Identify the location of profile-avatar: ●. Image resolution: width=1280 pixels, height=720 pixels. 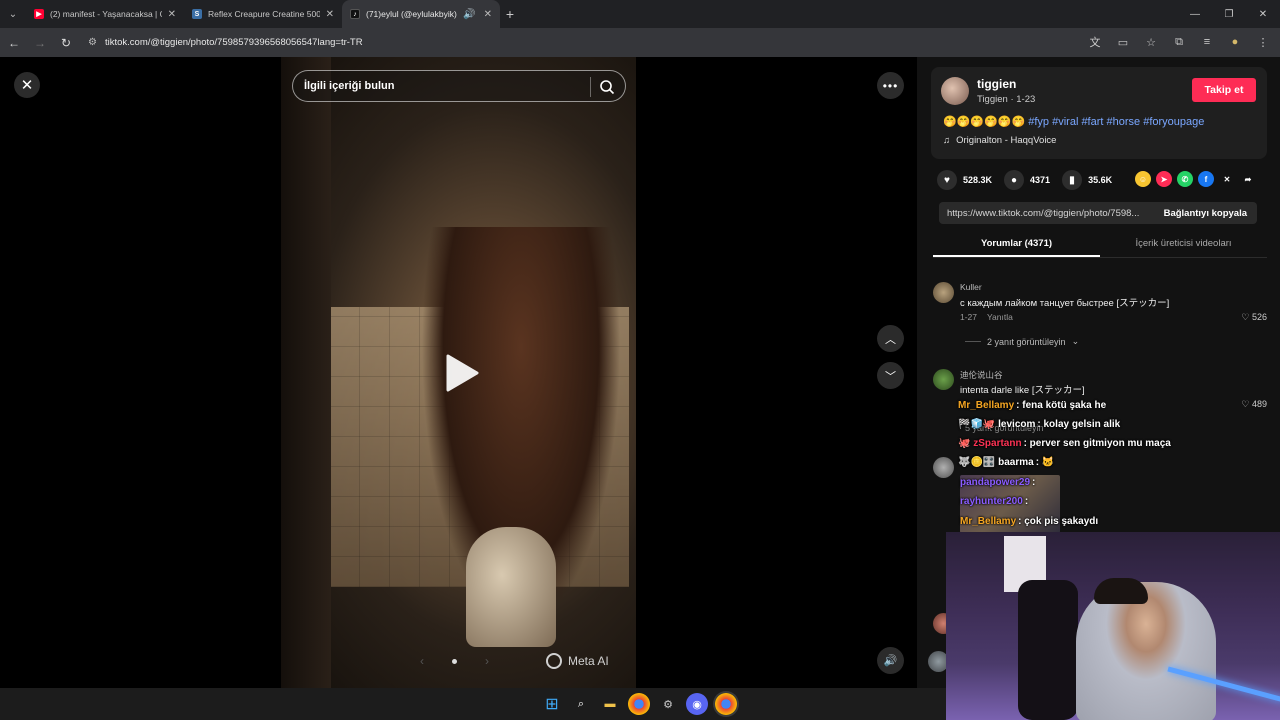
(1235, 42).